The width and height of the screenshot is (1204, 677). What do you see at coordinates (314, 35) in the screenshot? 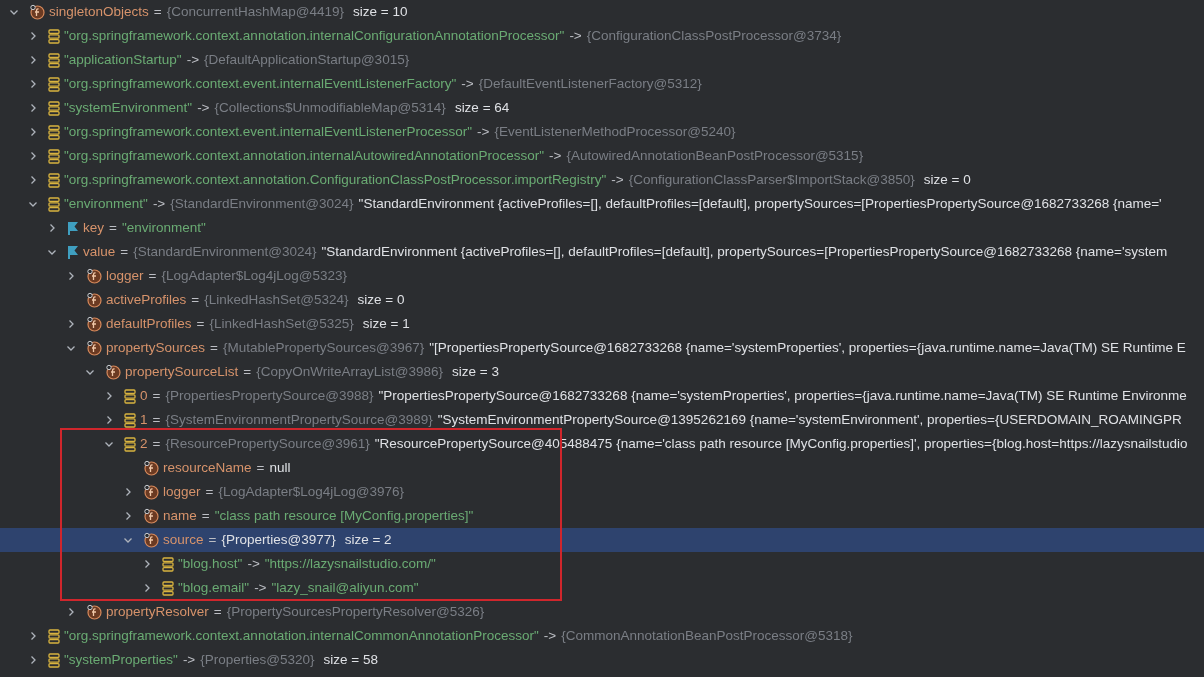
I see `variable-name: "org.springframework.context.annotation.internalConfigurationAnnotationProcessor"` at bounding box center [314, 35].